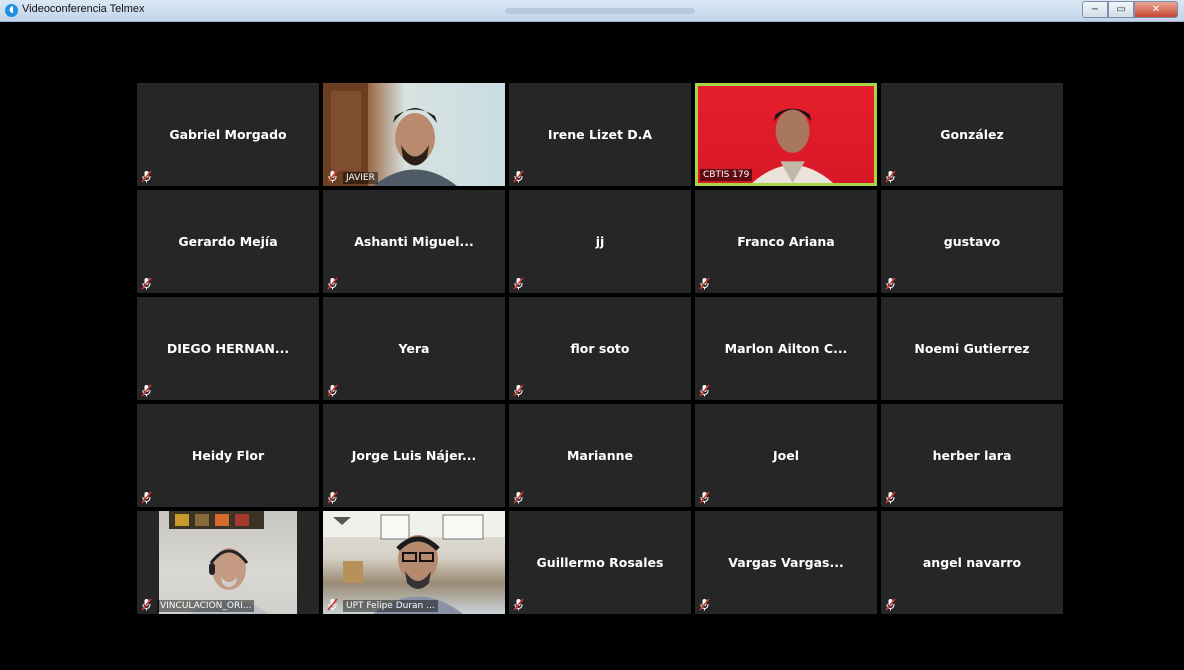 The image size is (1184, 670). I want to click on participant-video-tile: JAVIER, so click(414, 134).